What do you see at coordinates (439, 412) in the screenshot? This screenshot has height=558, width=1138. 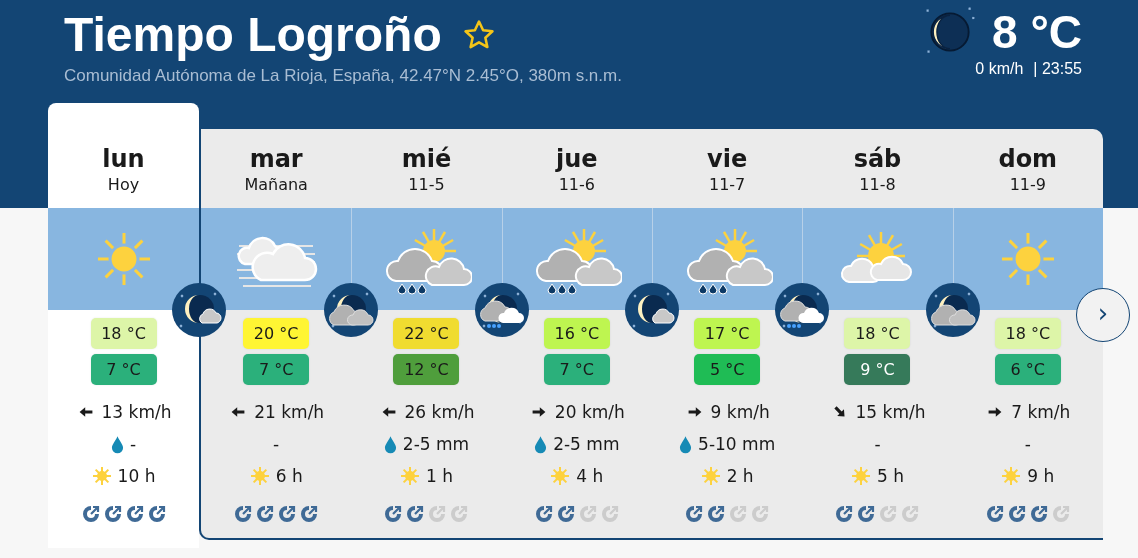 I see `wind-speed: 26 km/h` at bounding box center [439, 412].